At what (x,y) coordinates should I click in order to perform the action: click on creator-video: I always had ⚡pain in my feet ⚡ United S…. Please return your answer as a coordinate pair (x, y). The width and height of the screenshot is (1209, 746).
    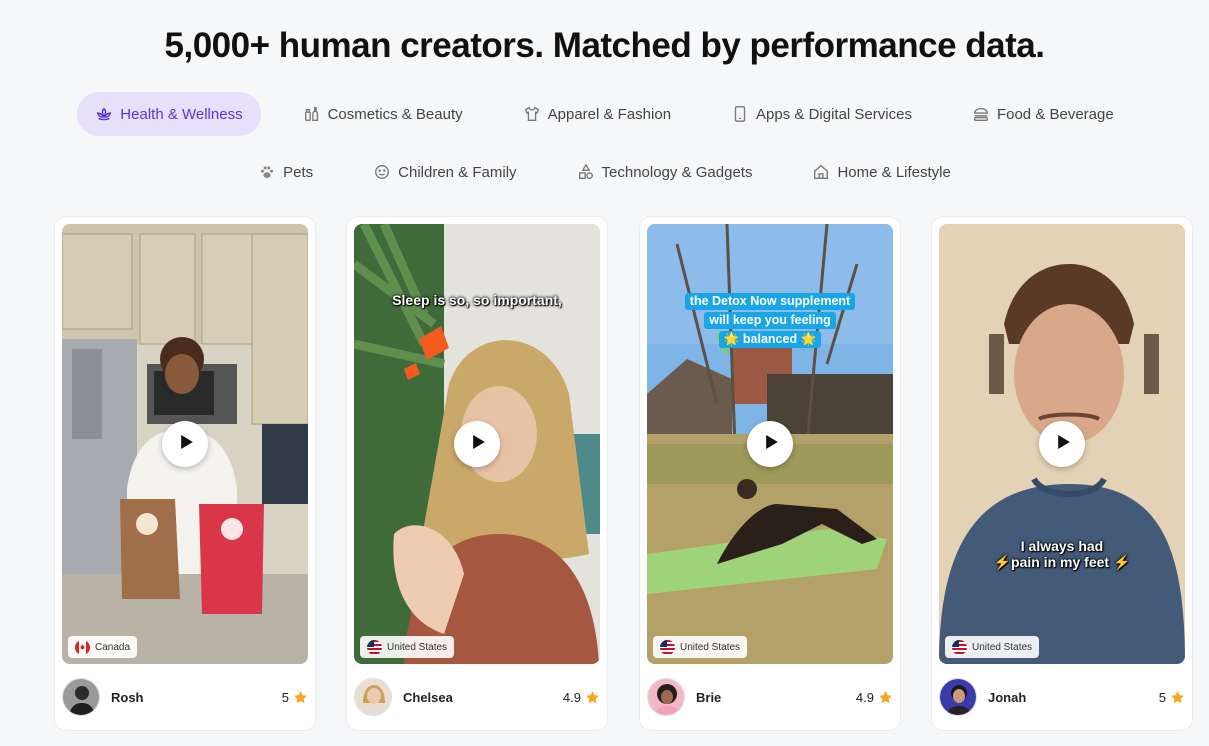
    Looking at the image, I should click on (1062, 444).